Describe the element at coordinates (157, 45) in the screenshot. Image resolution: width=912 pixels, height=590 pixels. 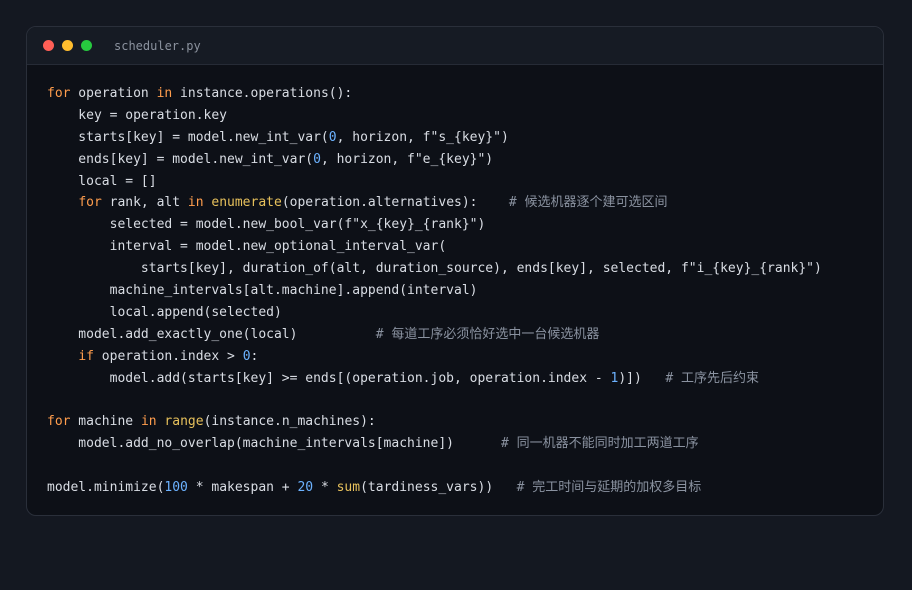
I see `file-name-label: scheduler.py` at that location.